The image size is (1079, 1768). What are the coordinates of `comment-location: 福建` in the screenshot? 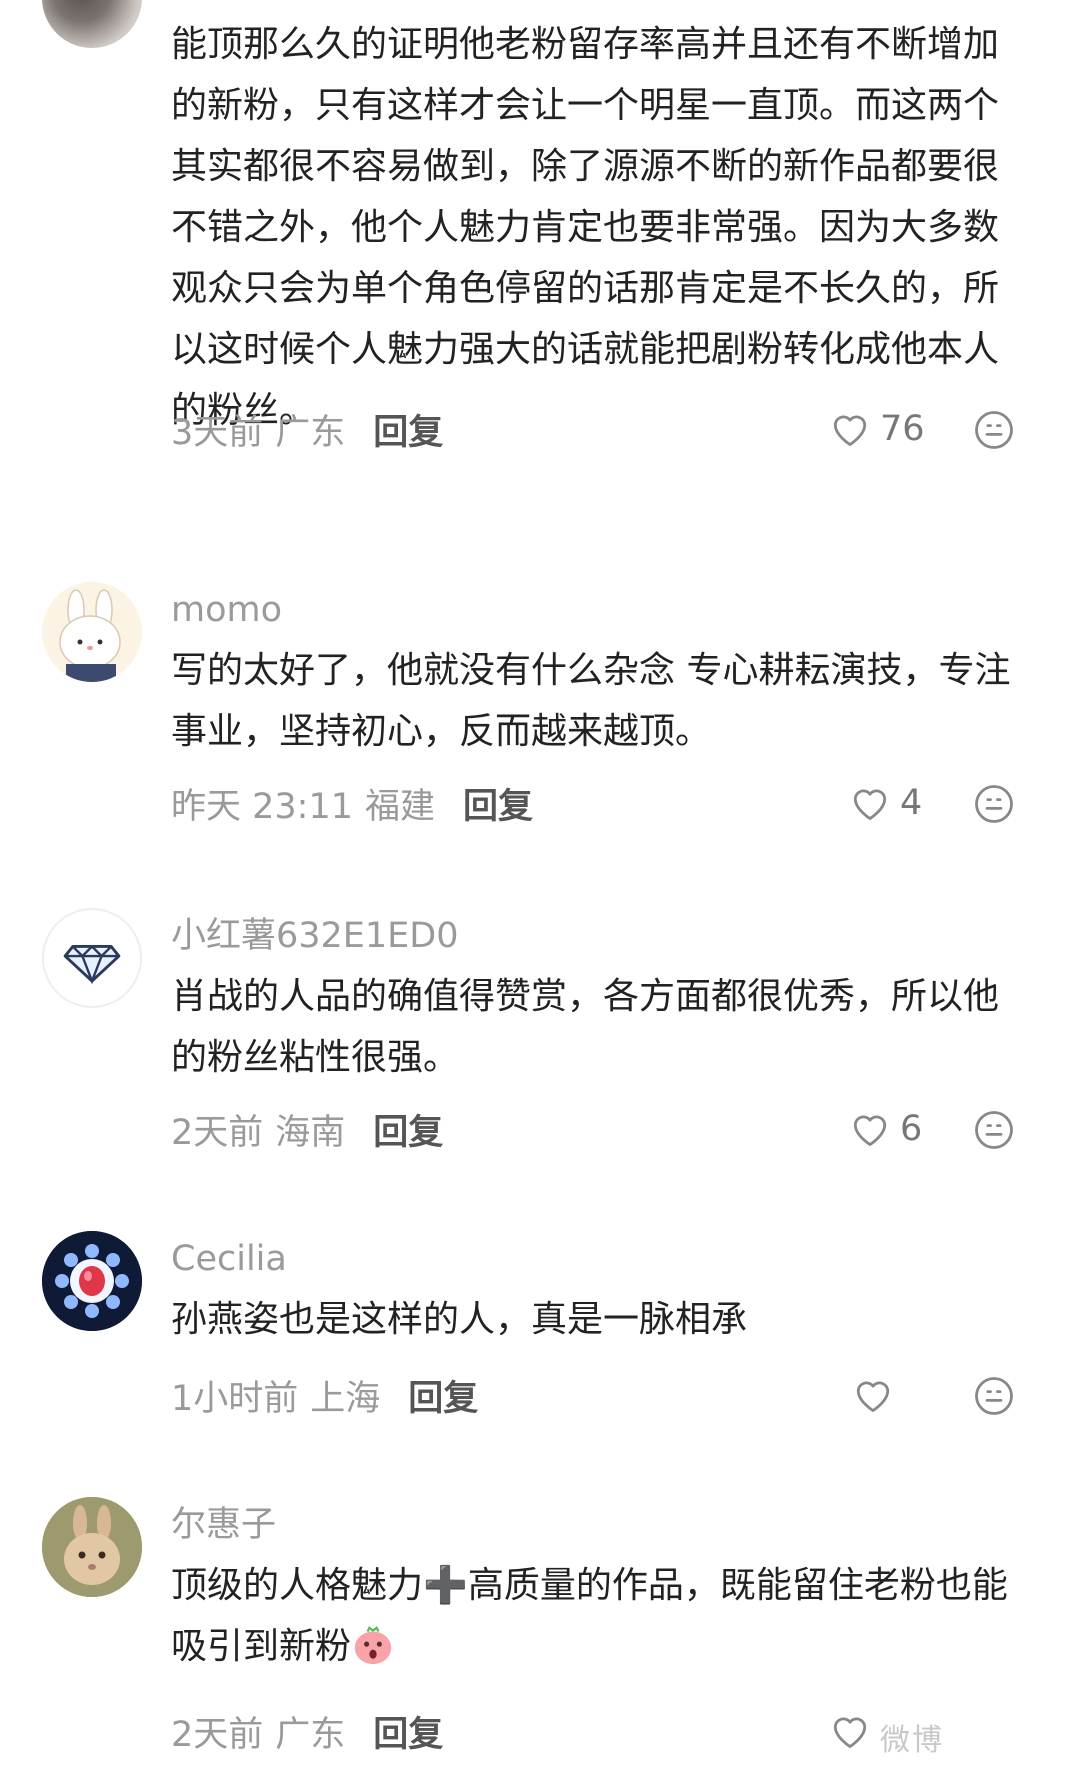 It's located at (400, 806).